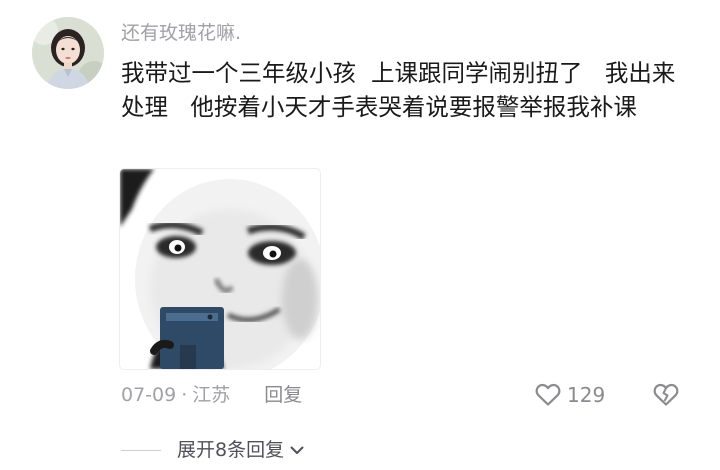 Image resolution: width=720 pixels, height=470 pixels. I want to click on comment-location: 江苏, so click(211, 395).